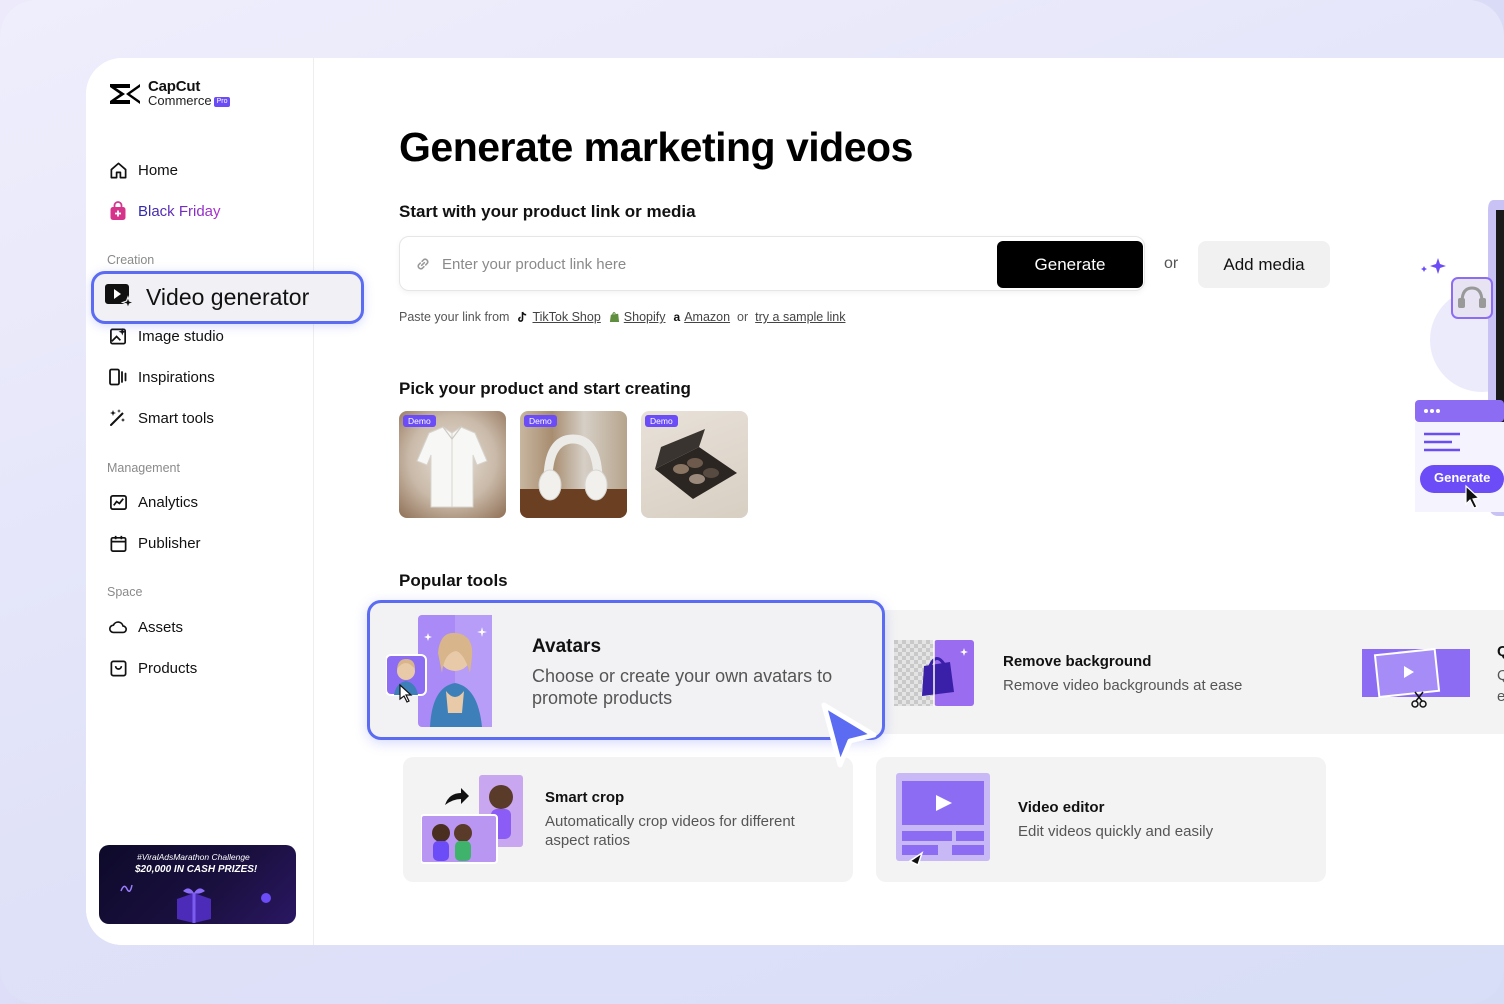  I want to click on amazon-link: a Amazon, so click(702, 317).